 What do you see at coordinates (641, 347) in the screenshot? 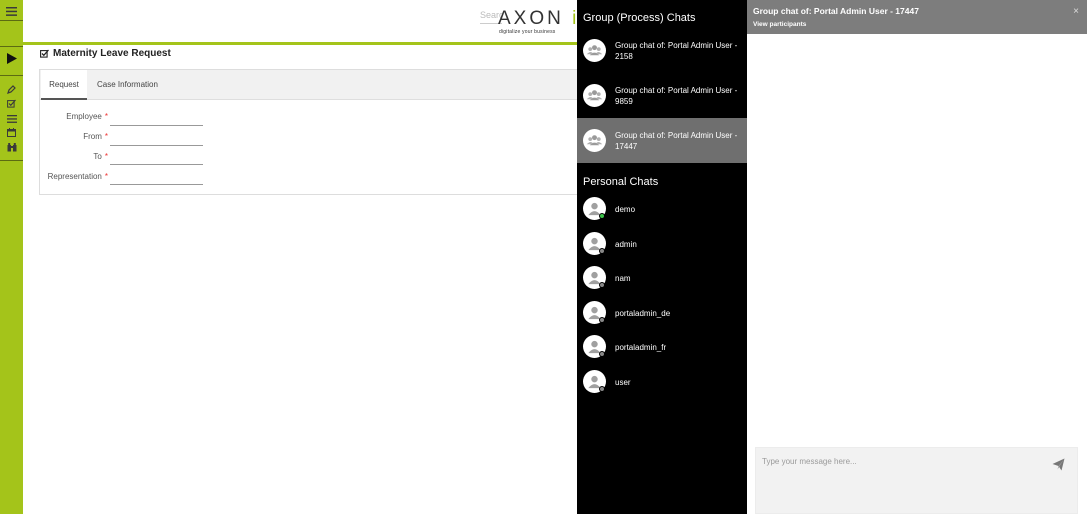
I see `chat-name: portaladmin_fr` at bounding box center [641, 347].